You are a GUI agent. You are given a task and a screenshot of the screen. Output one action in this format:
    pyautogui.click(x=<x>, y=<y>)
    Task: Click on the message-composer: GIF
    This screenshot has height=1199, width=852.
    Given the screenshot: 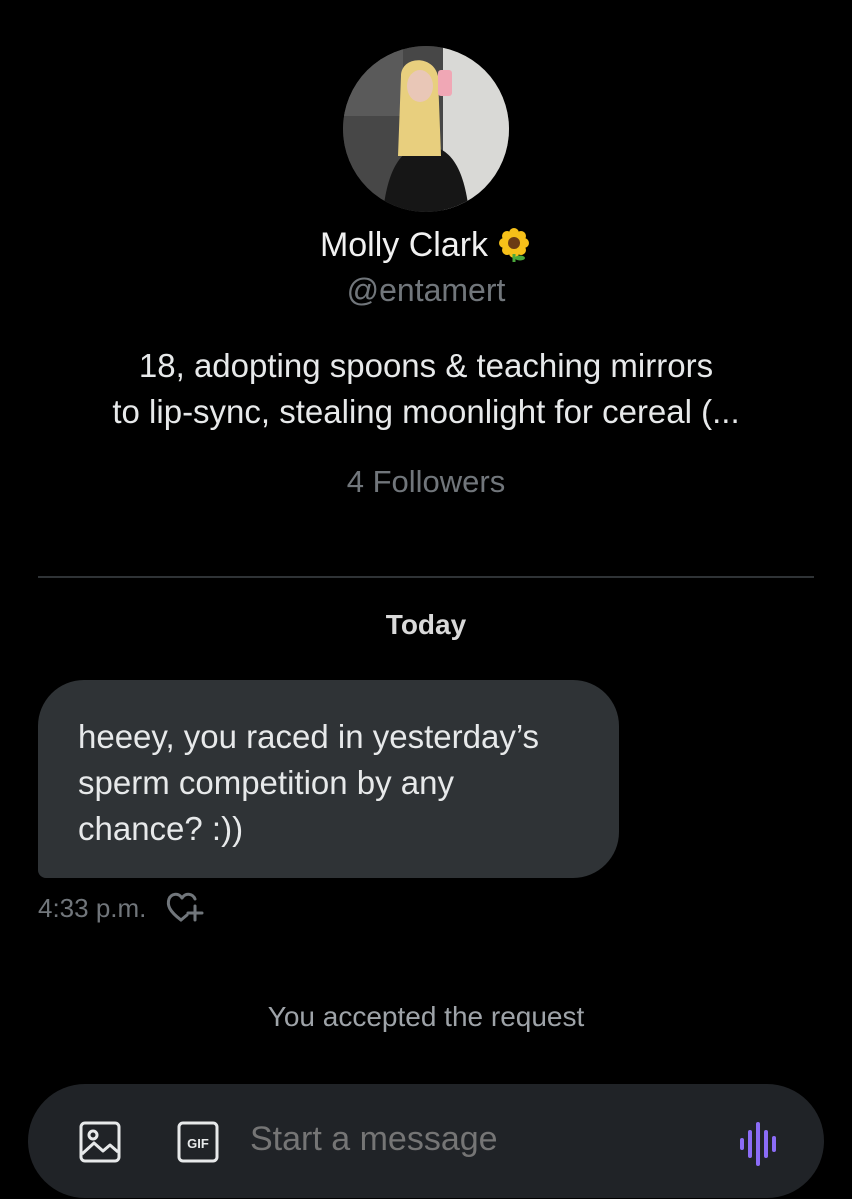 What is the action you would take?
    pyautogui.click(x=426, y=1141)
    